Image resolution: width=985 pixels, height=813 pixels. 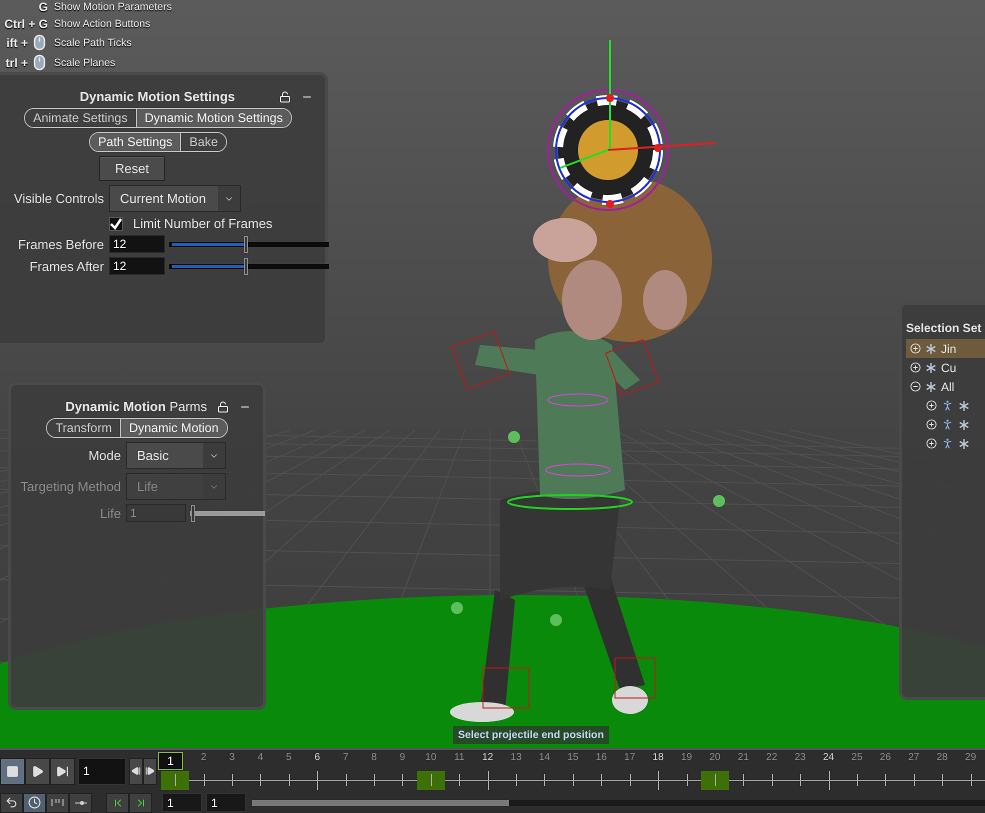 I want to click on frame-number: 8, so click(x=374, y=757).